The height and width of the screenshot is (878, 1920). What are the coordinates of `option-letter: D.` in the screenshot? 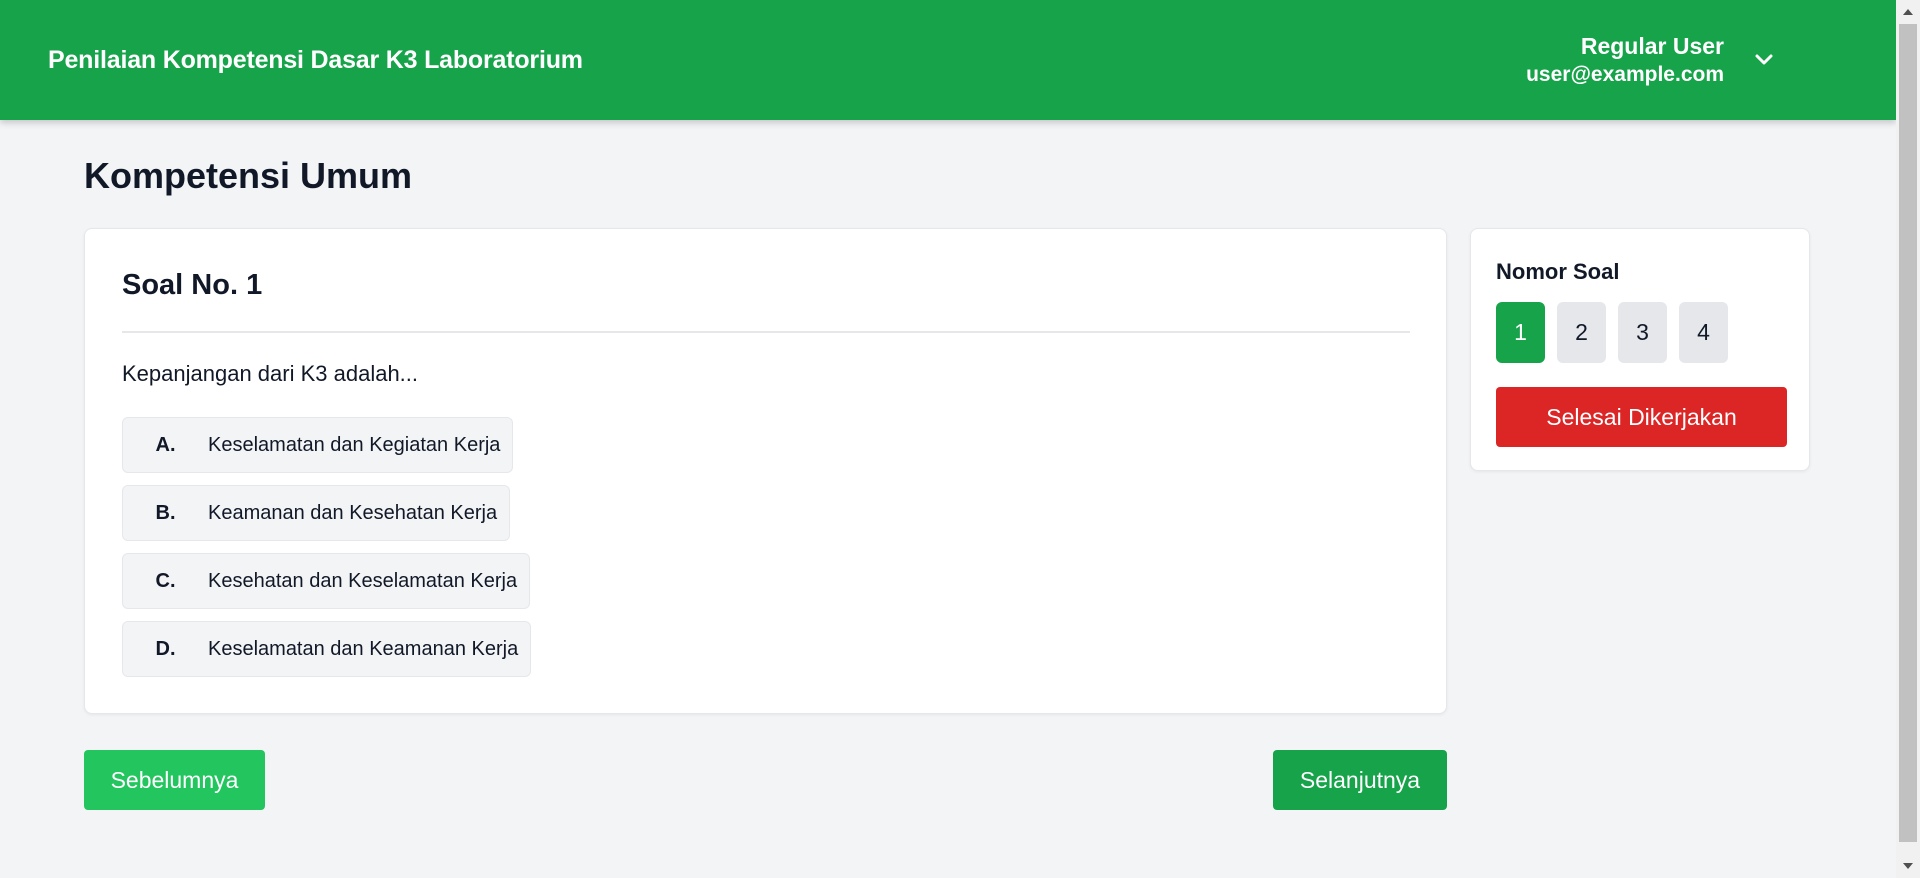 It's located at (165, 648).